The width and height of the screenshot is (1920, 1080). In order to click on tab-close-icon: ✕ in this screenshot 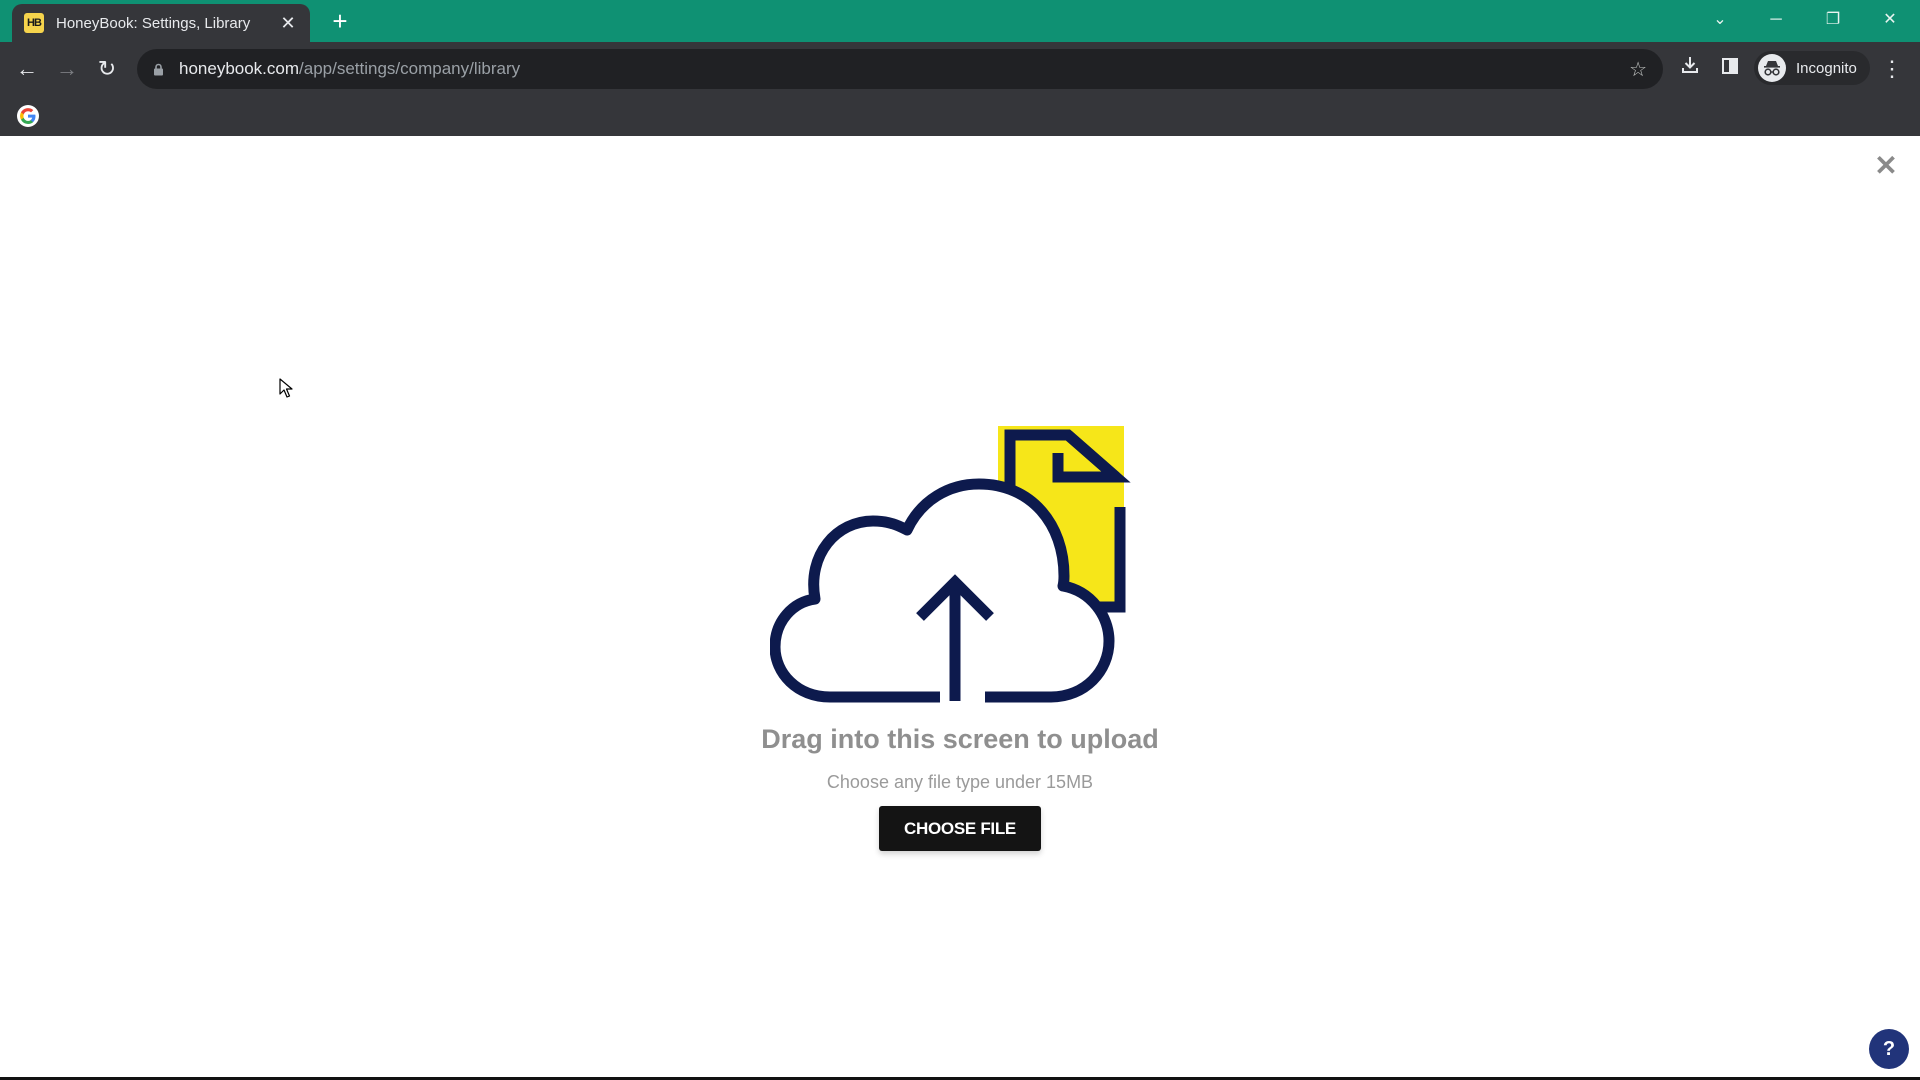, I will do `click(288, 23)`.